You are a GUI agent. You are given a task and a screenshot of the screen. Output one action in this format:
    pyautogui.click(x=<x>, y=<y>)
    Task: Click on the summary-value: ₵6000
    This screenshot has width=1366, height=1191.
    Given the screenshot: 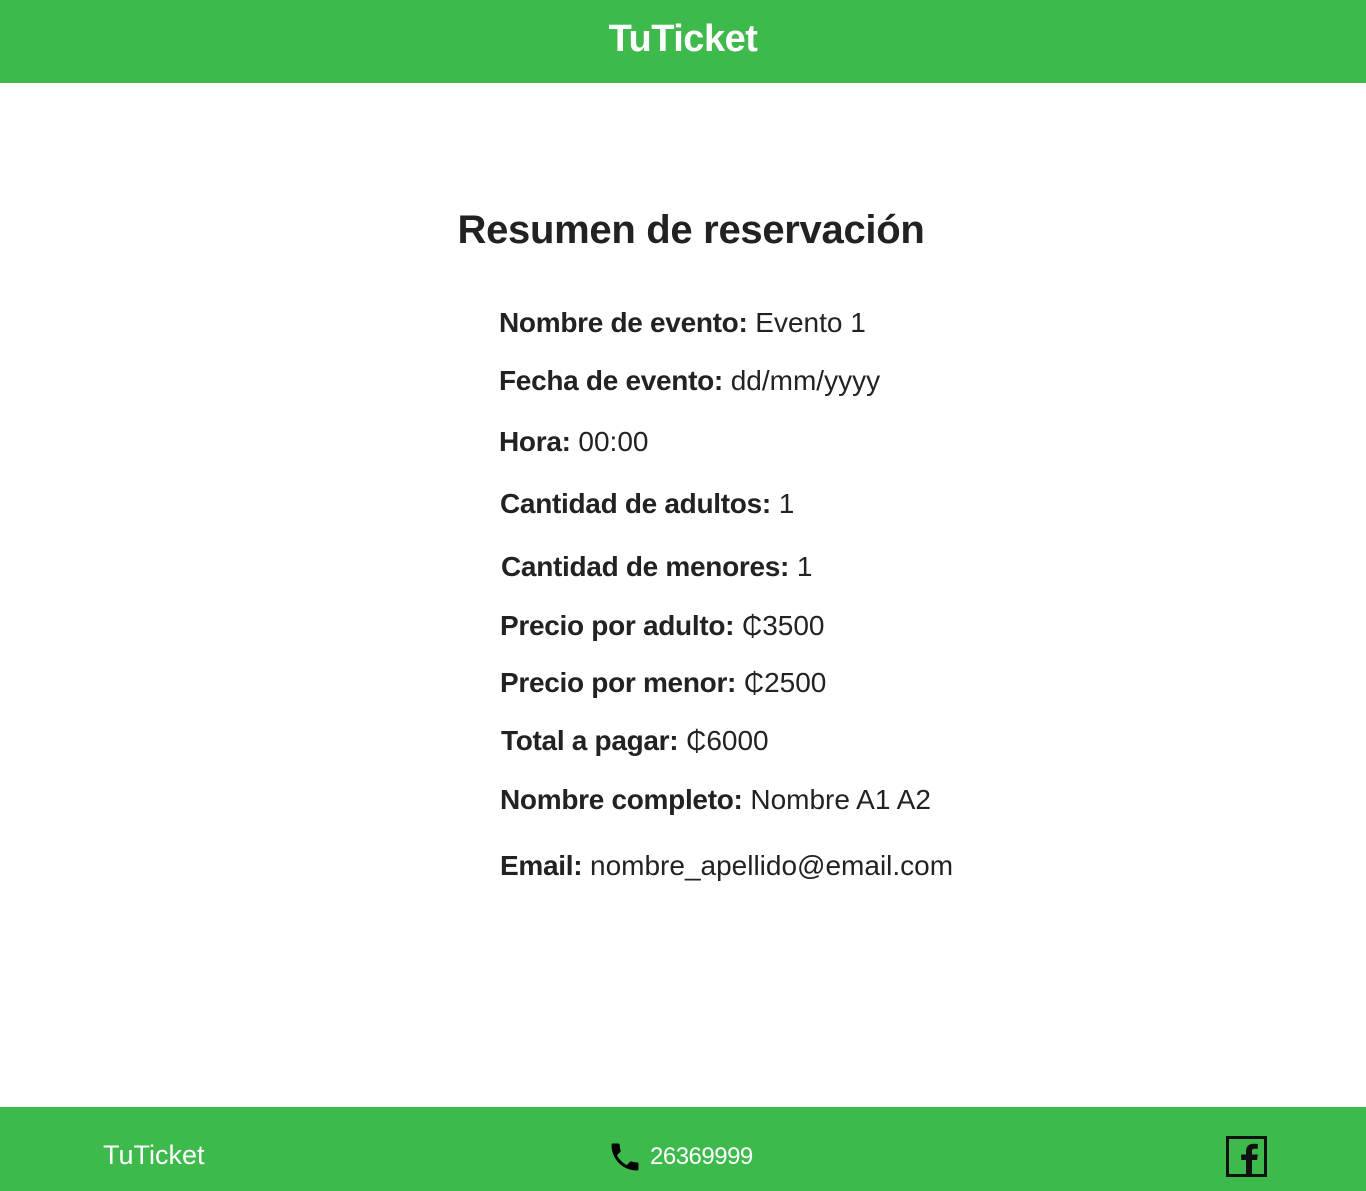 What is the action you would take?
    pyautogui.click(x=727, y=740)
    